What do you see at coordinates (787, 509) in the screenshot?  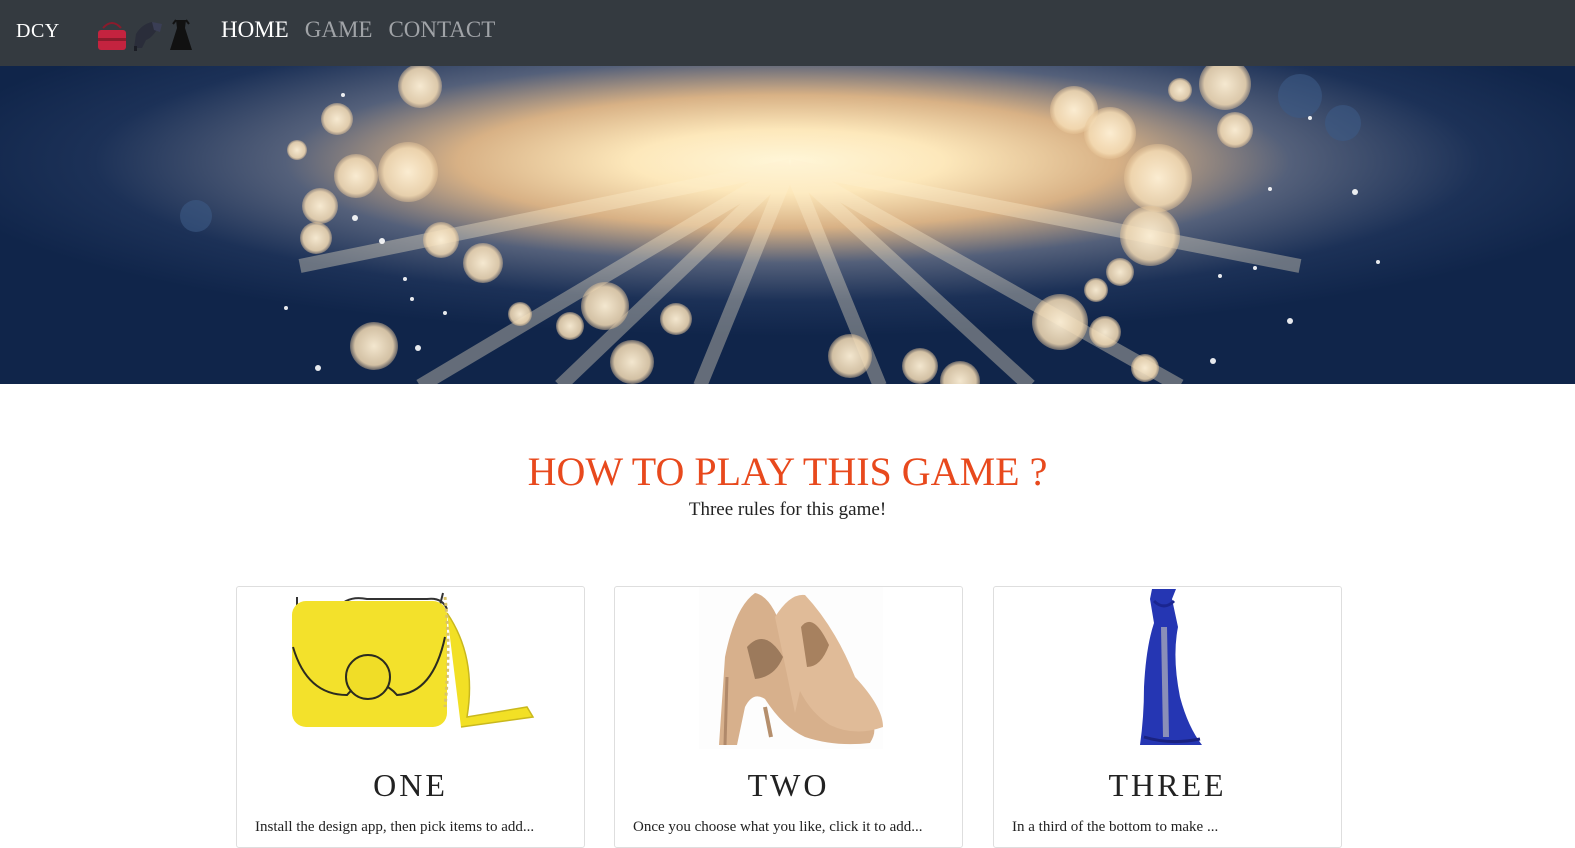 I see `section-subtitle: Three rules for this game!` at bounding box center [787, 509].